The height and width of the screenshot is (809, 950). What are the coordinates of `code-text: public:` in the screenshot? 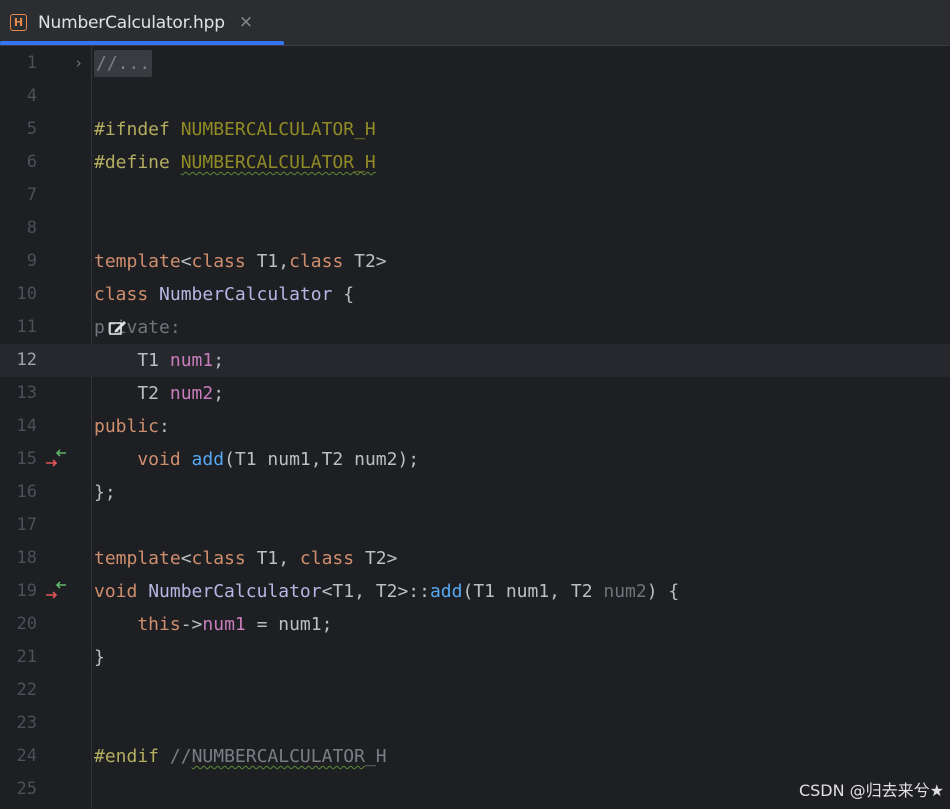 It's located at (132, 426).